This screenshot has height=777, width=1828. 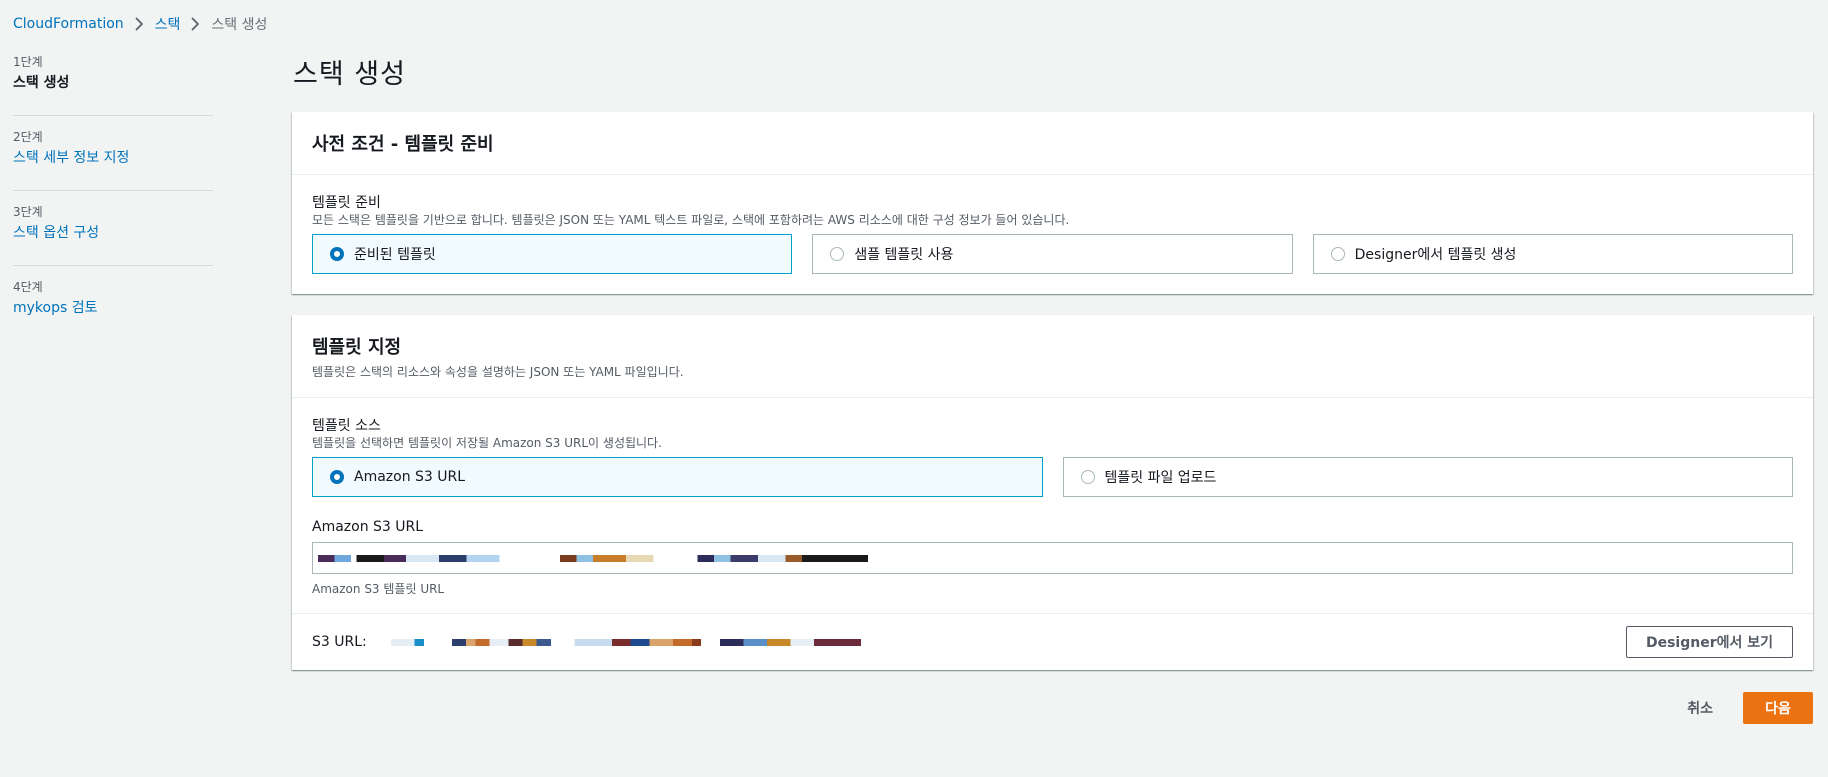 What do you see at coordinates (904, 255) in the screenshot?
I see `option-label: 샘플 템플릿 사용` at bounding box center [904, 255].